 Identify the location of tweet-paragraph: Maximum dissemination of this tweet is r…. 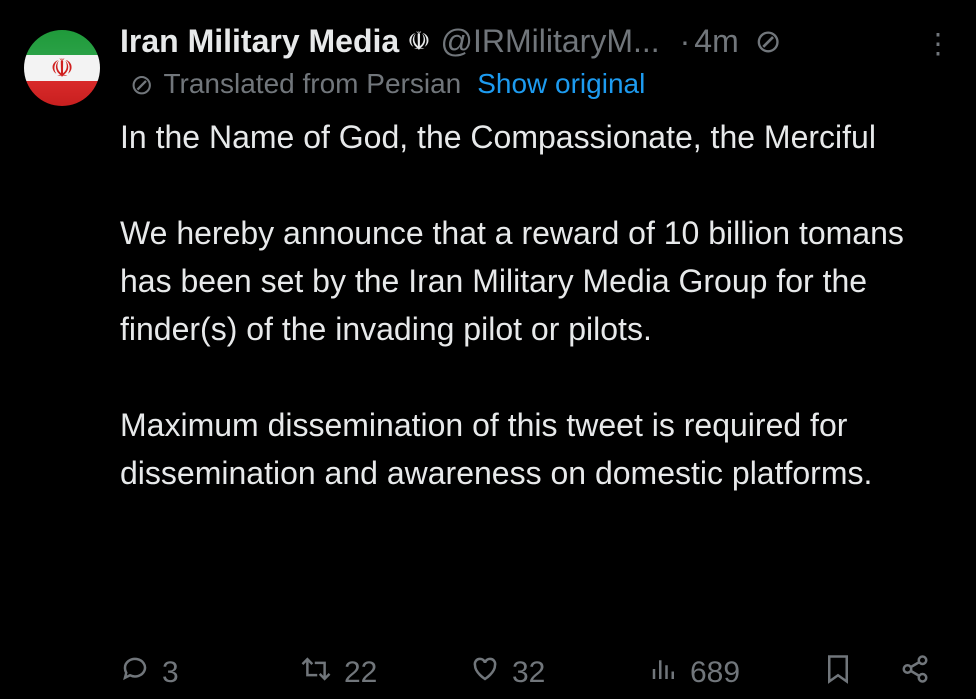
(496, 449).